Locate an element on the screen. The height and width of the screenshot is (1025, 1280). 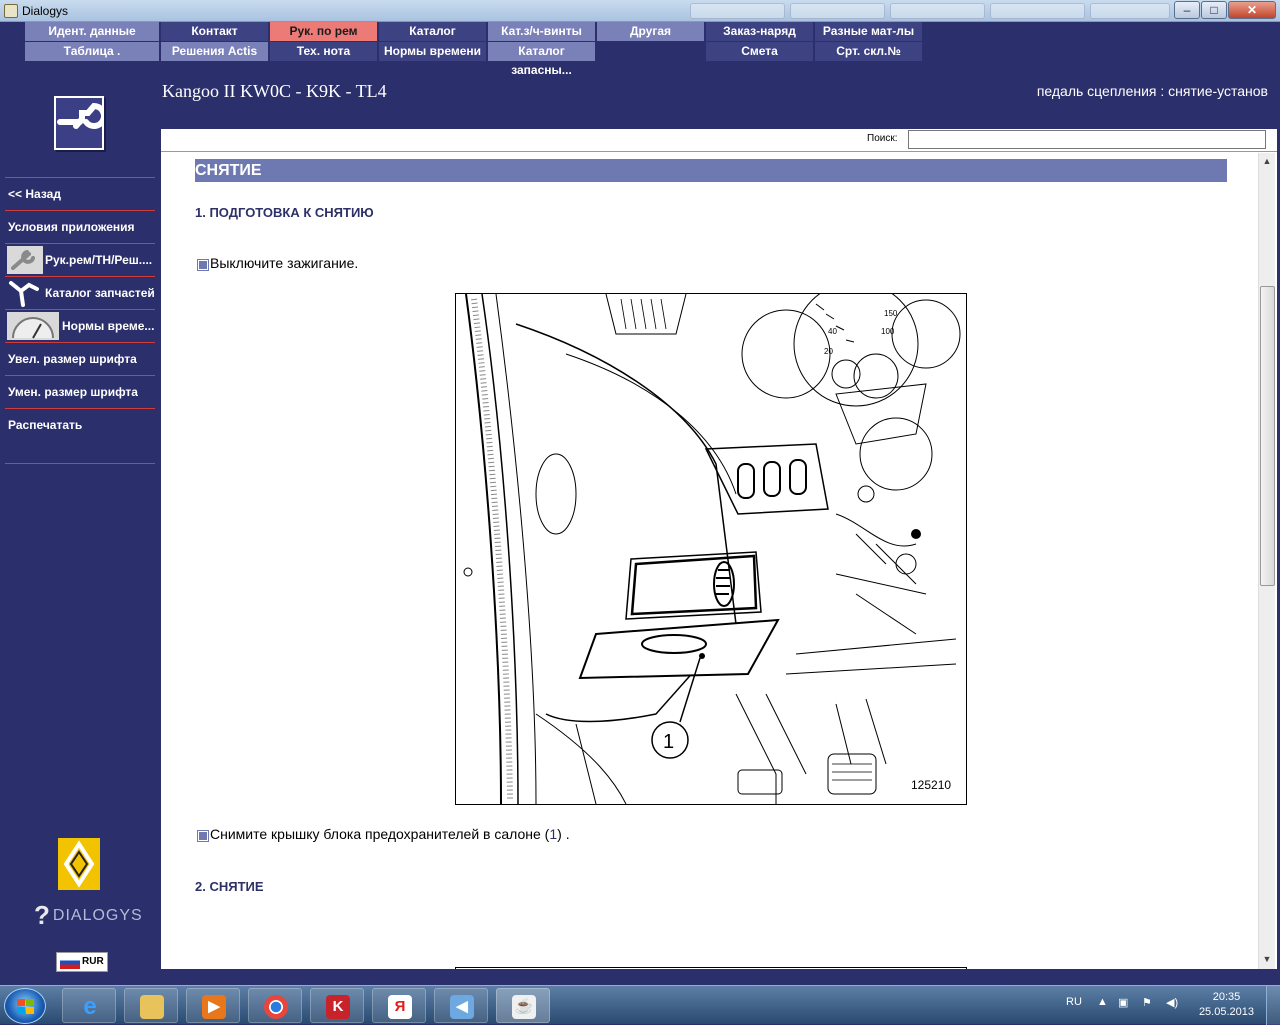
menu-contact: Контакт is located at coordinates (214, 31).